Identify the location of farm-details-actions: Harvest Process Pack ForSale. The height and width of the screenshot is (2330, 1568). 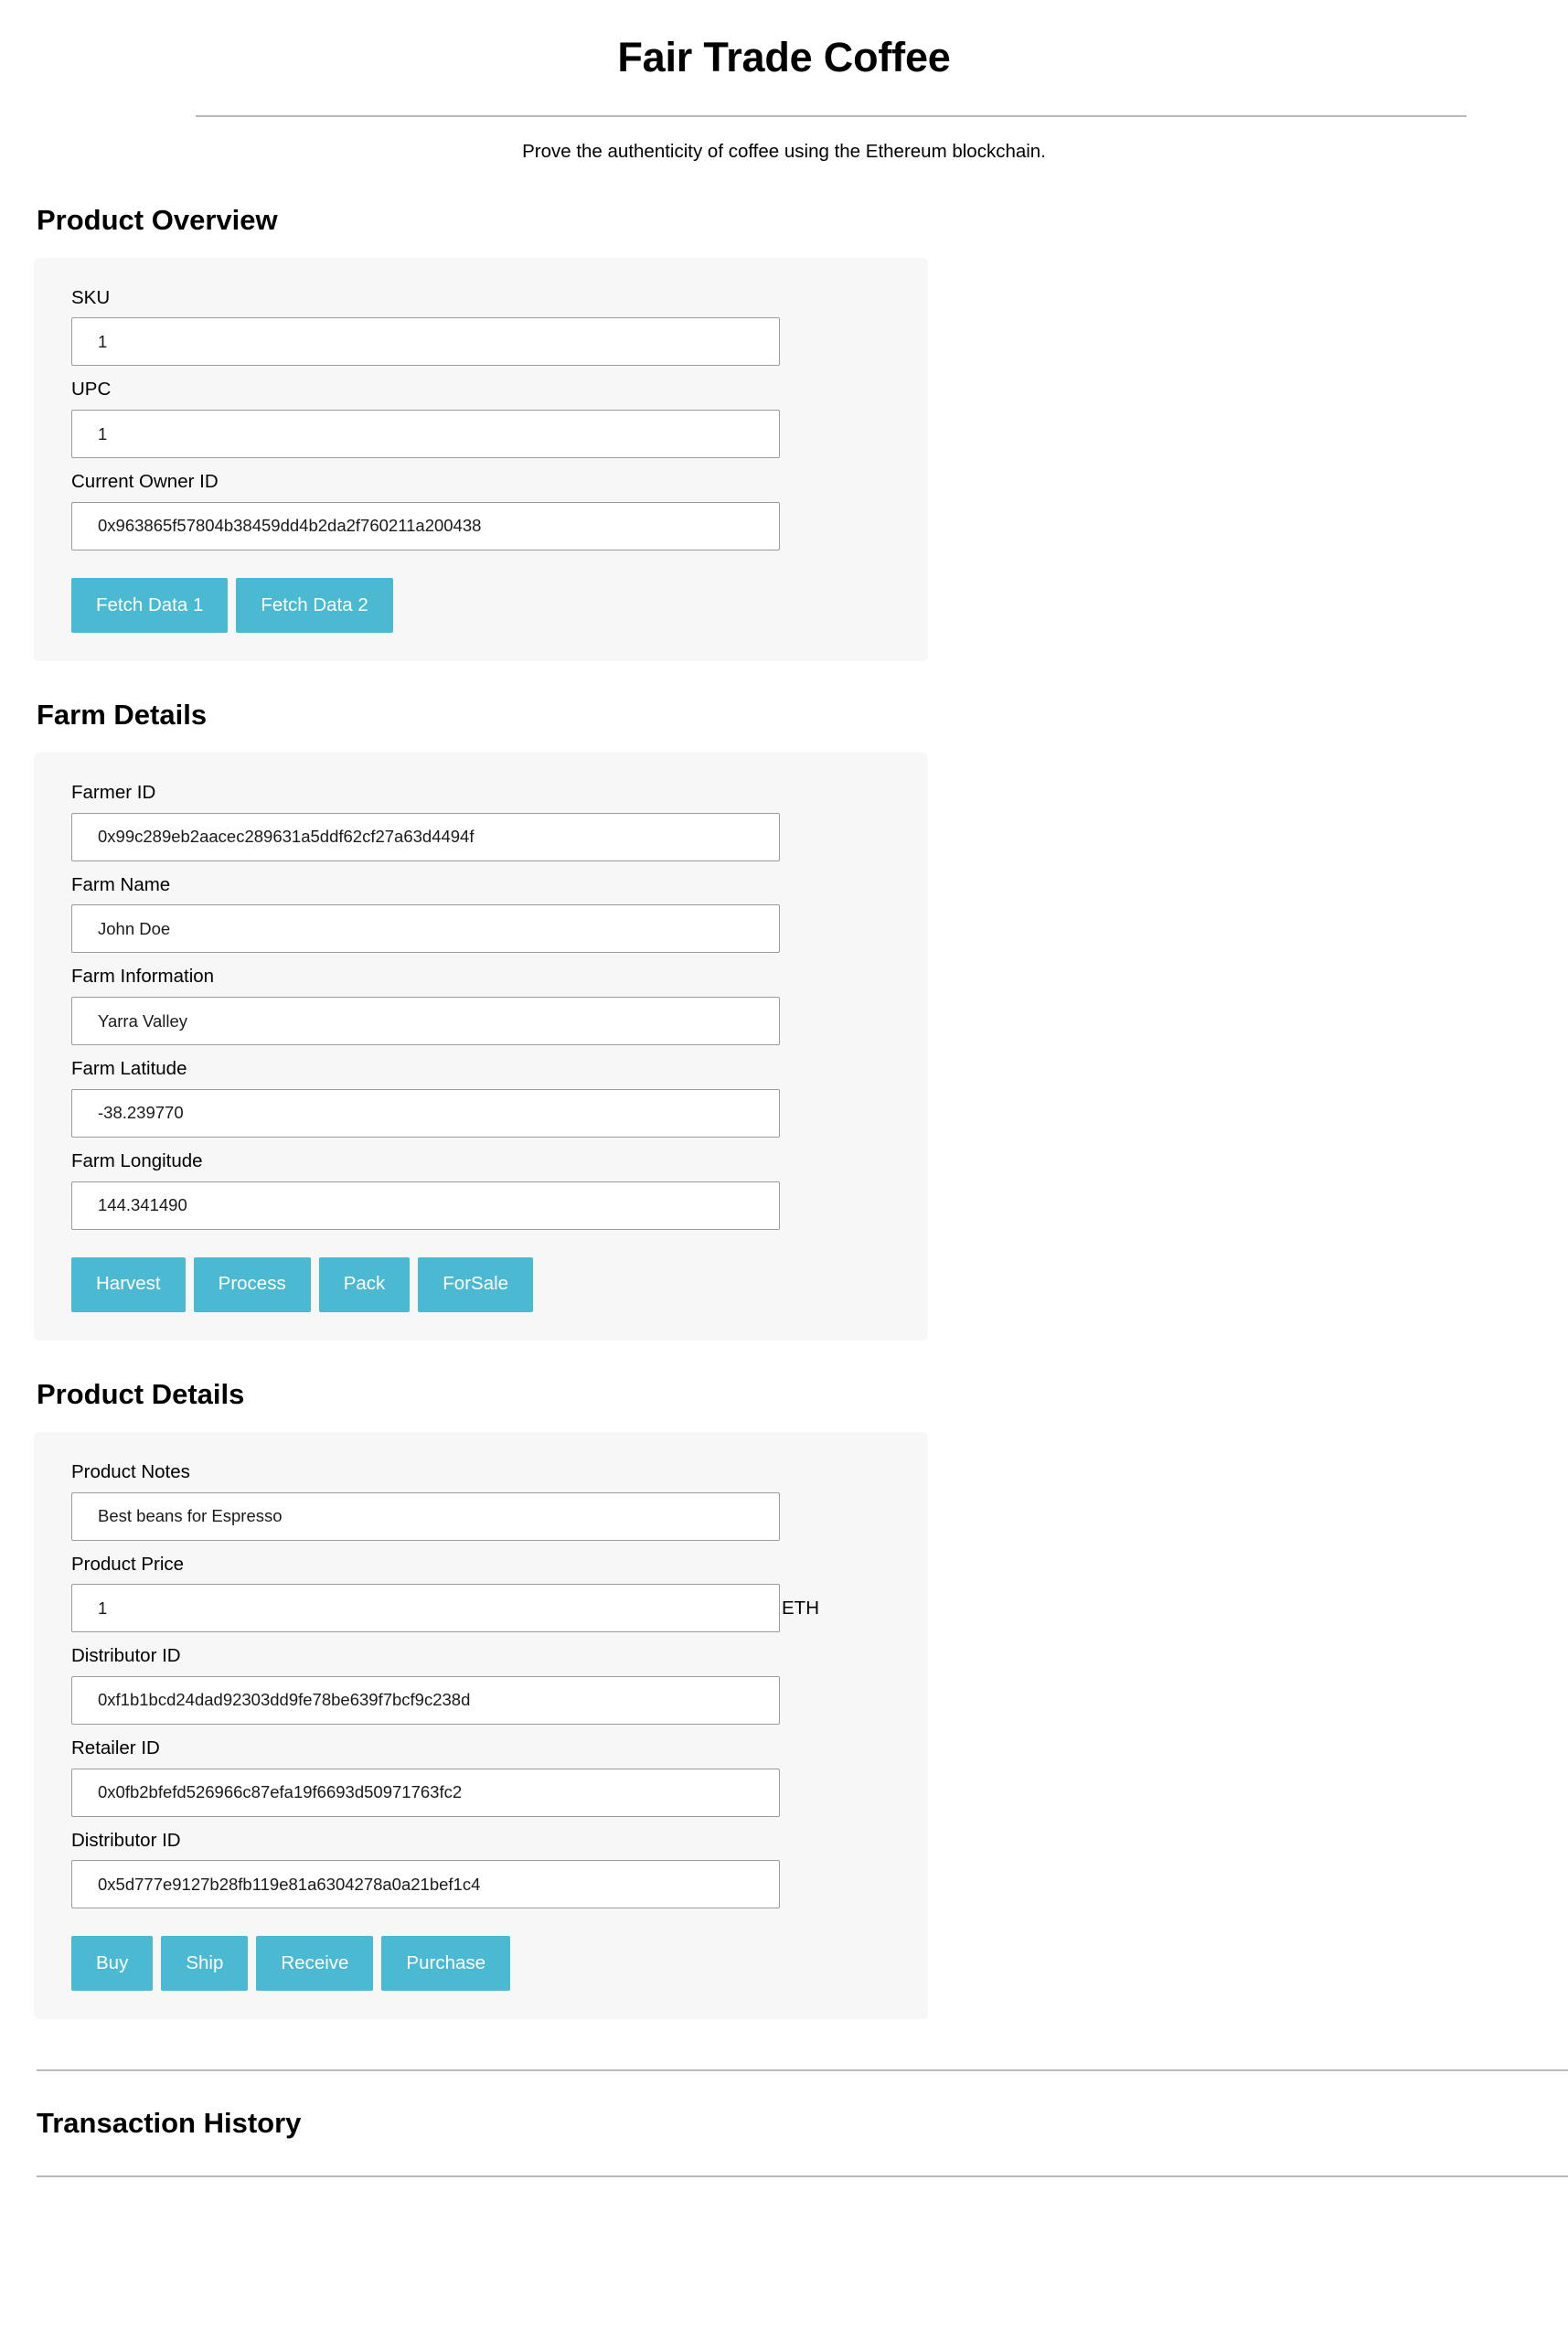
(481, 1284).